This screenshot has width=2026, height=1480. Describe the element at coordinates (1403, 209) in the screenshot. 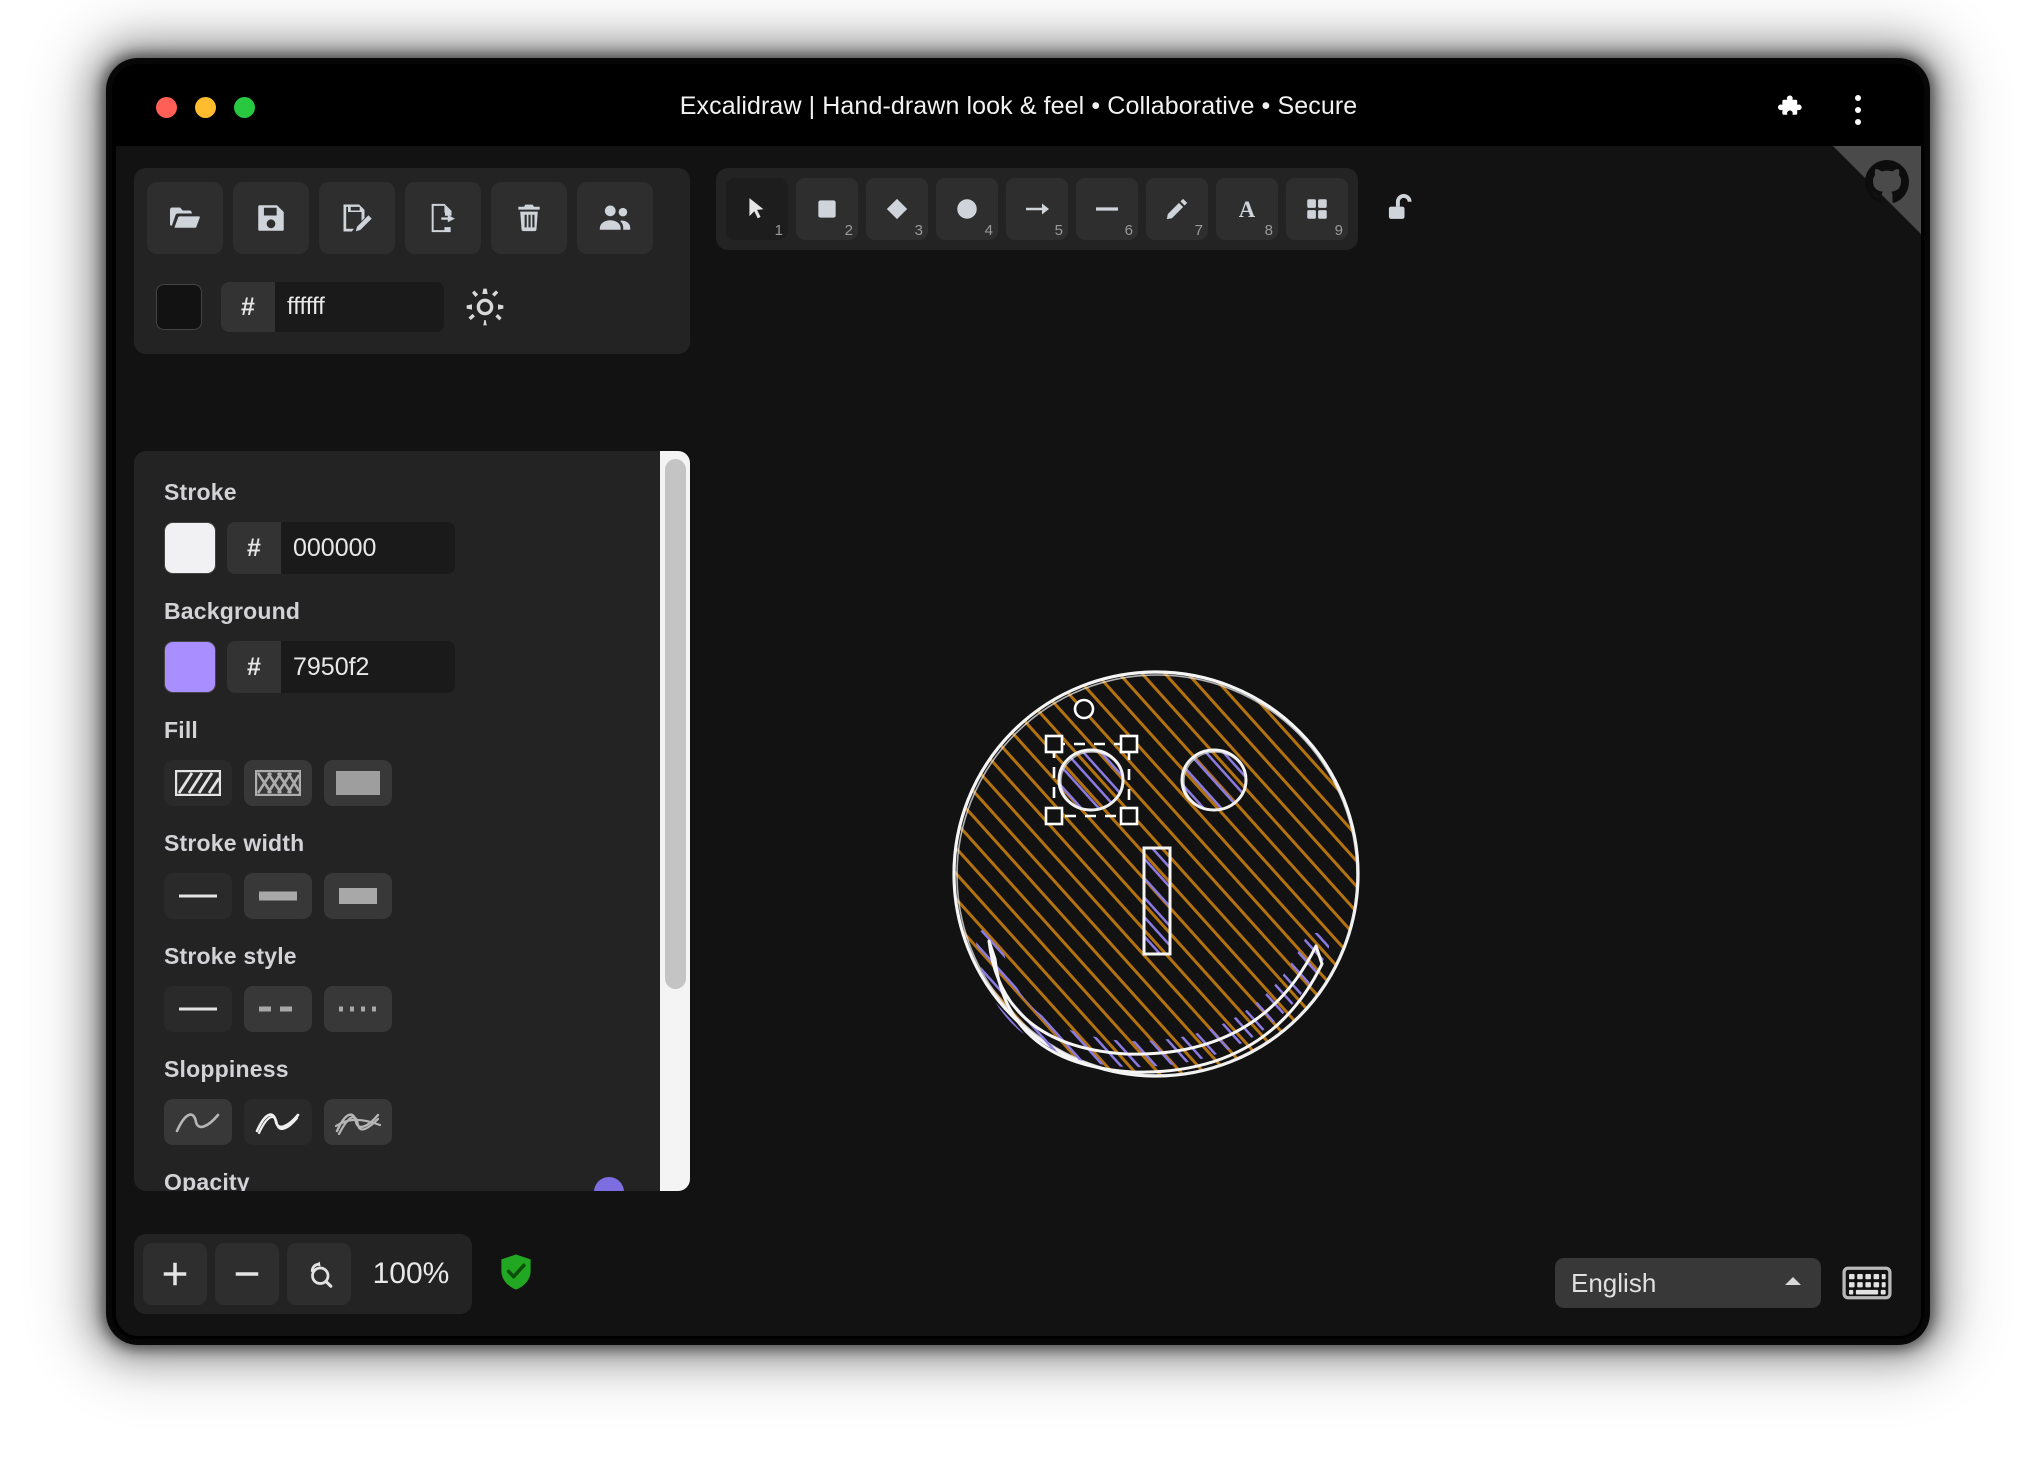

I see `padlock-open-icon` at that location.